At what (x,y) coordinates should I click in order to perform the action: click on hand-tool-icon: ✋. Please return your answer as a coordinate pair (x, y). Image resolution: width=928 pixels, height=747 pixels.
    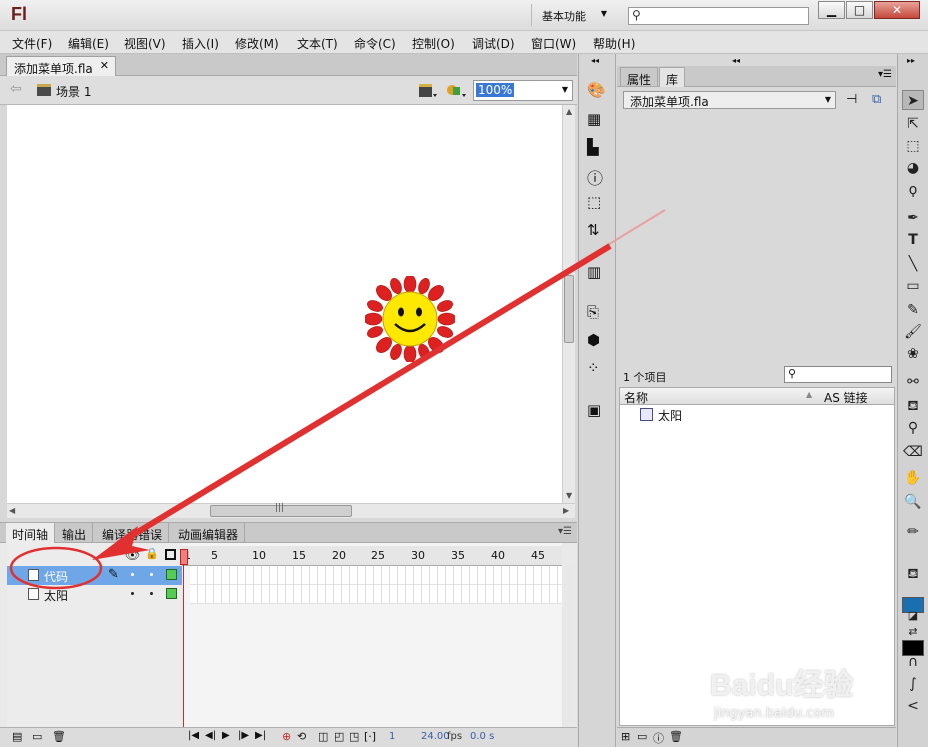
    Looking at the image, I should click on (913, 478).